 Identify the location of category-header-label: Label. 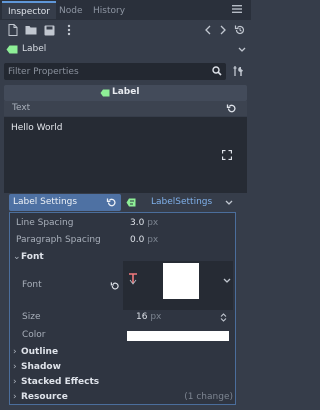
(125, 93).